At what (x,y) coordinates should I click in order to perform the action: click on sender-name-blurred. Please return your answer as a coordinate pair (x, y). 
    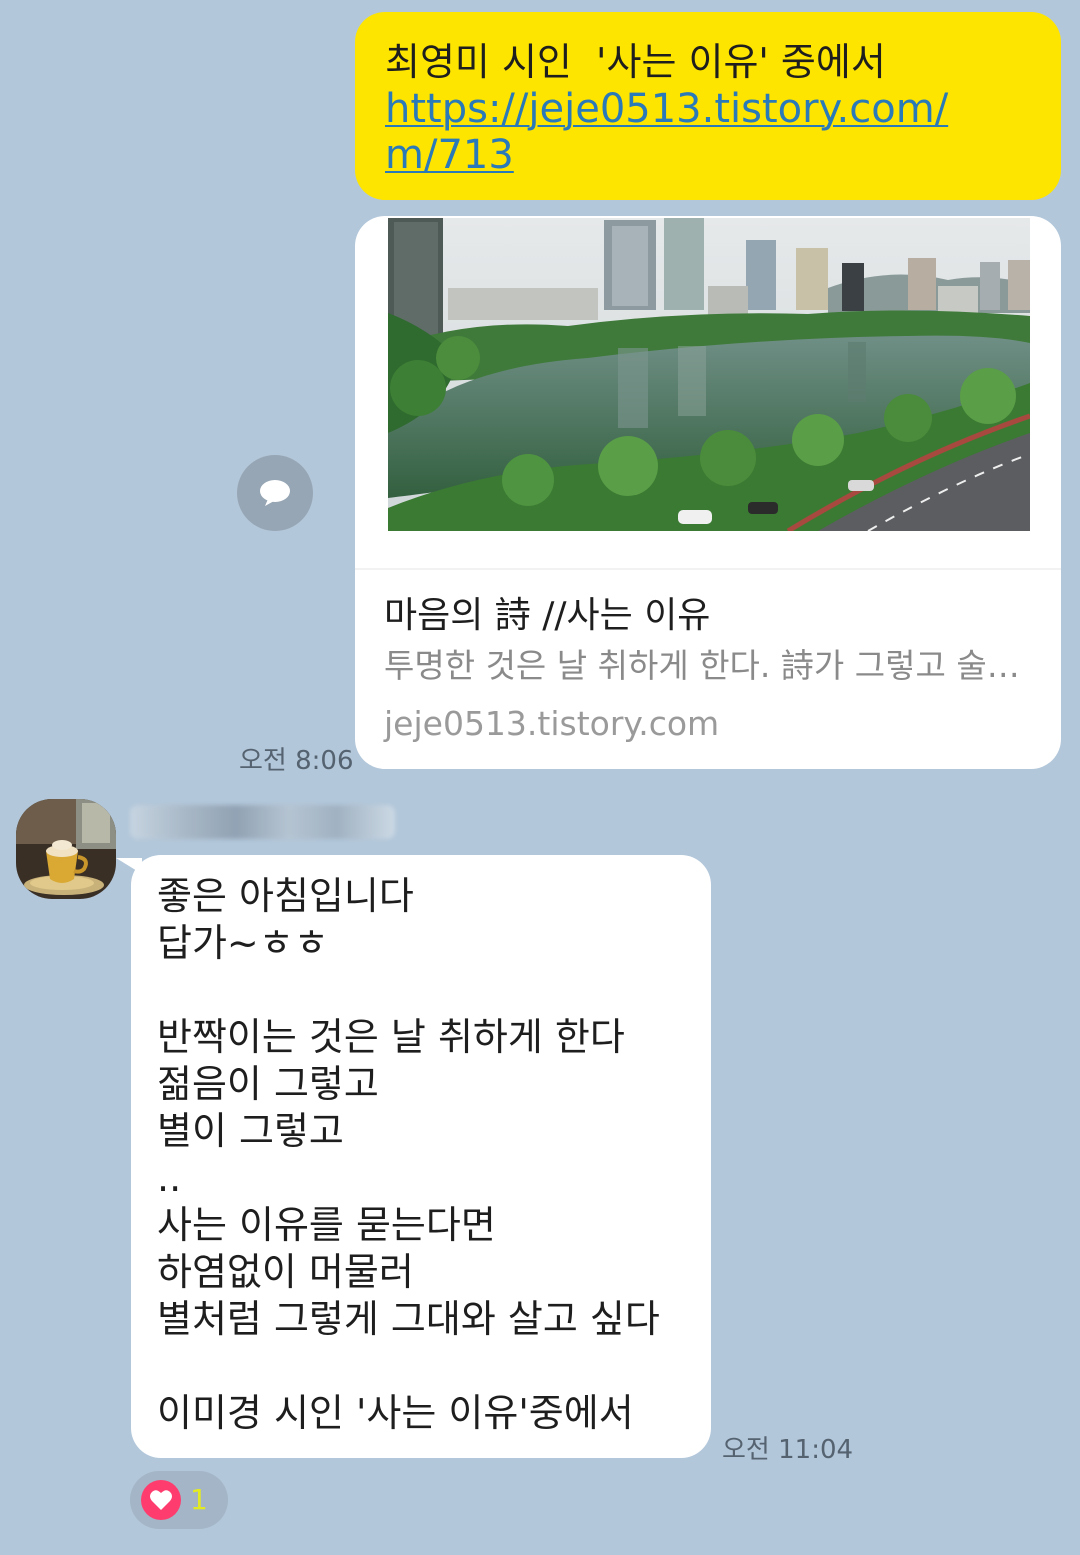
    Looking at the image, I should click on (262, 822).